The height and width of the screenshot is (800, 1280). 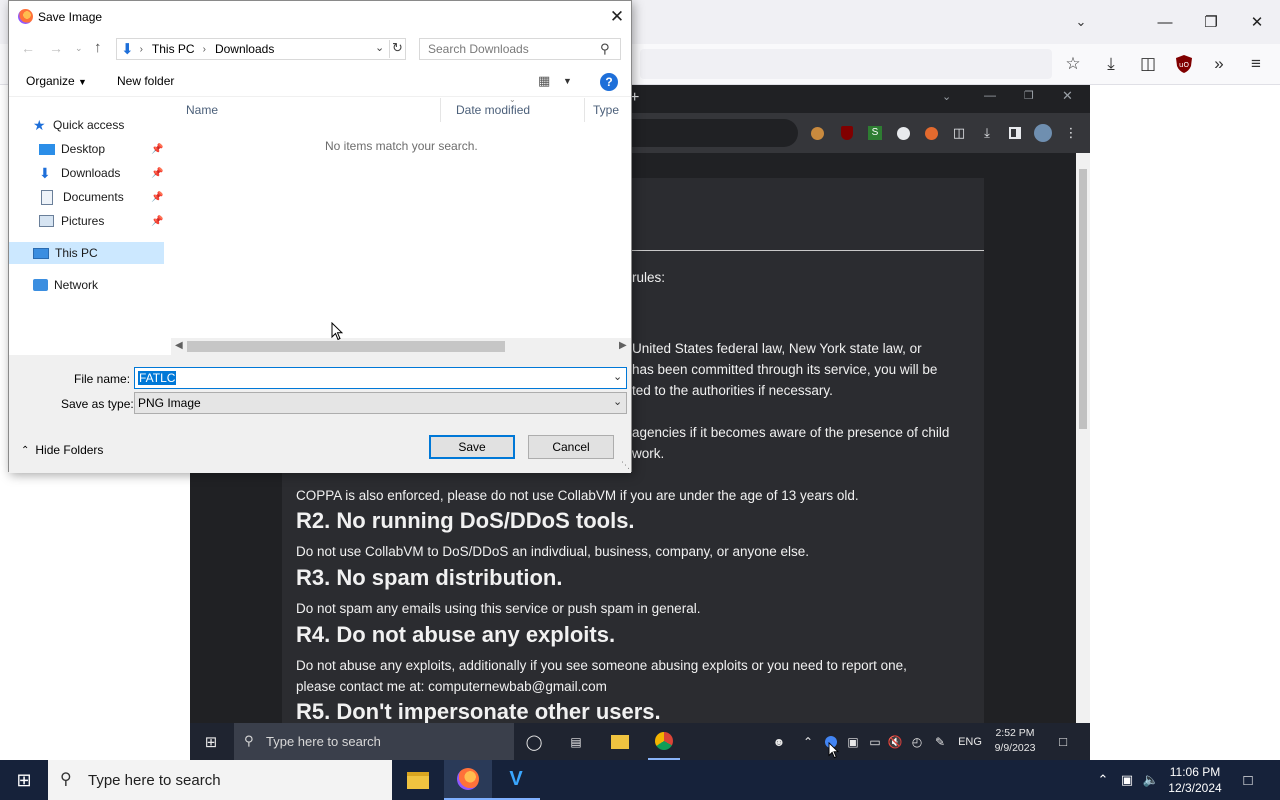 What do you see at coordinates (179, 345) in the screenshot?
I see `scroll-left-icon: ◀` at bounding box center [179, 345].